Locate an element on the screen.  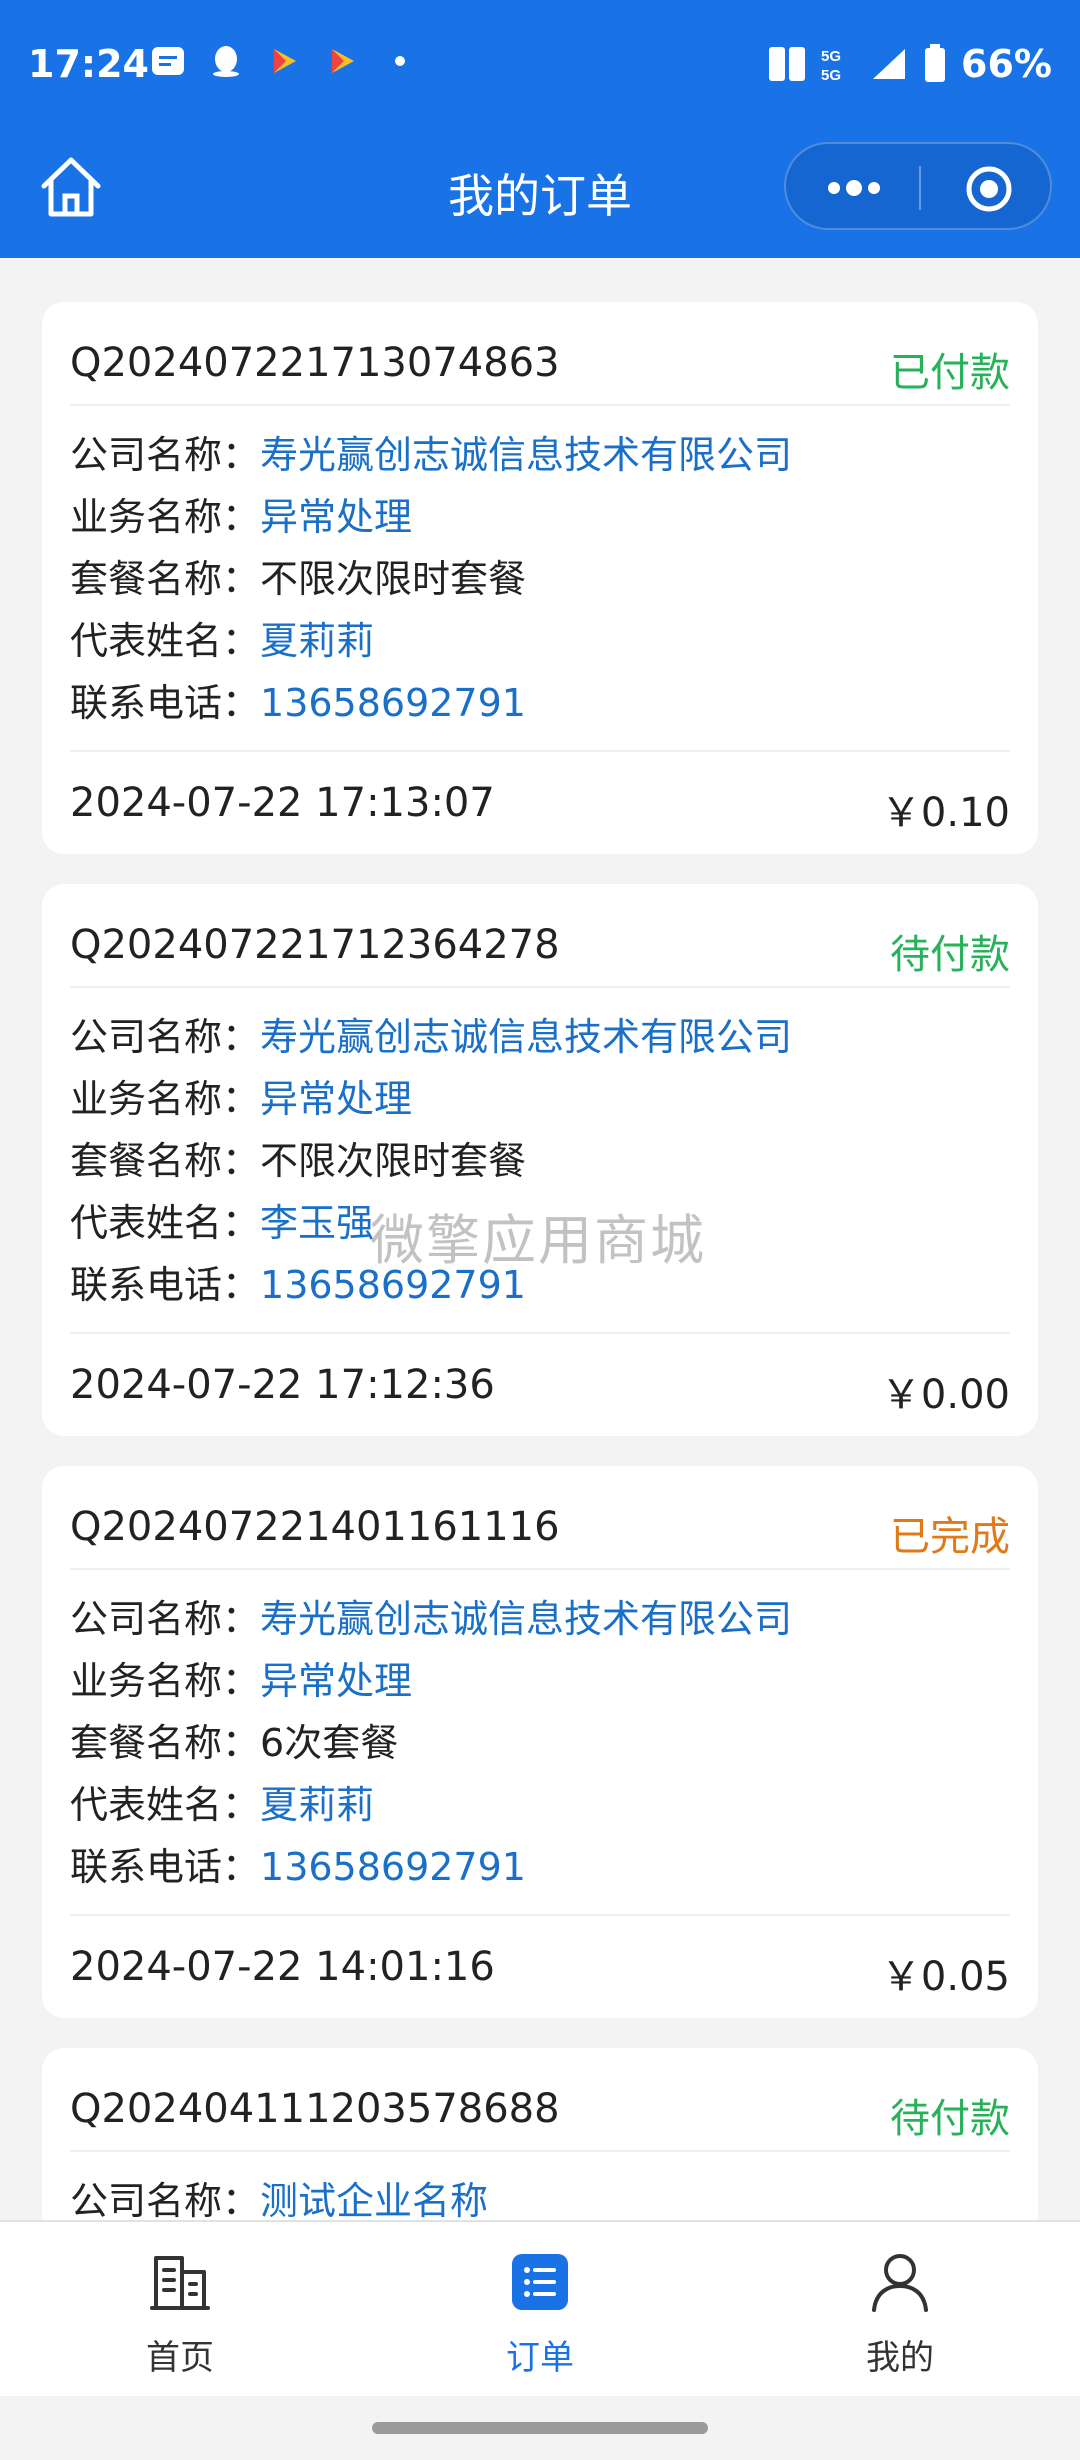
signal-icon is located at coordinates (889, 64).